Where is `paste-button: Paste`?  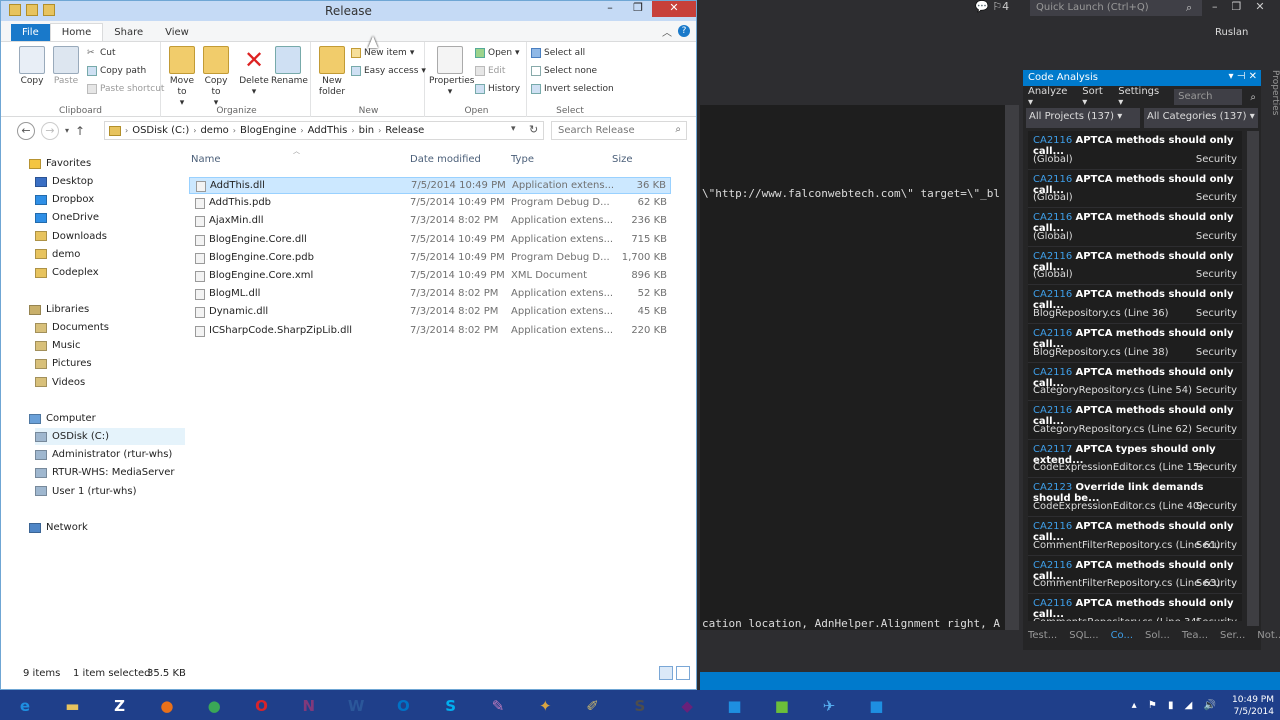 paste-button: Paste is located at coordinates (66, 66).